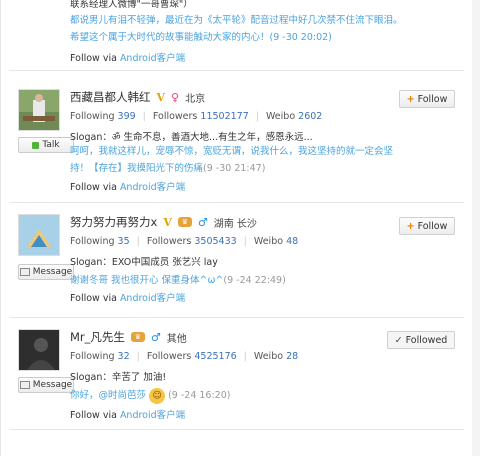 The width and height of the screenshot is (480, 456). What do you see at coordinates (476, 228) in the screenshot?
I see `scrollbar` at bounding box center [476, 228].